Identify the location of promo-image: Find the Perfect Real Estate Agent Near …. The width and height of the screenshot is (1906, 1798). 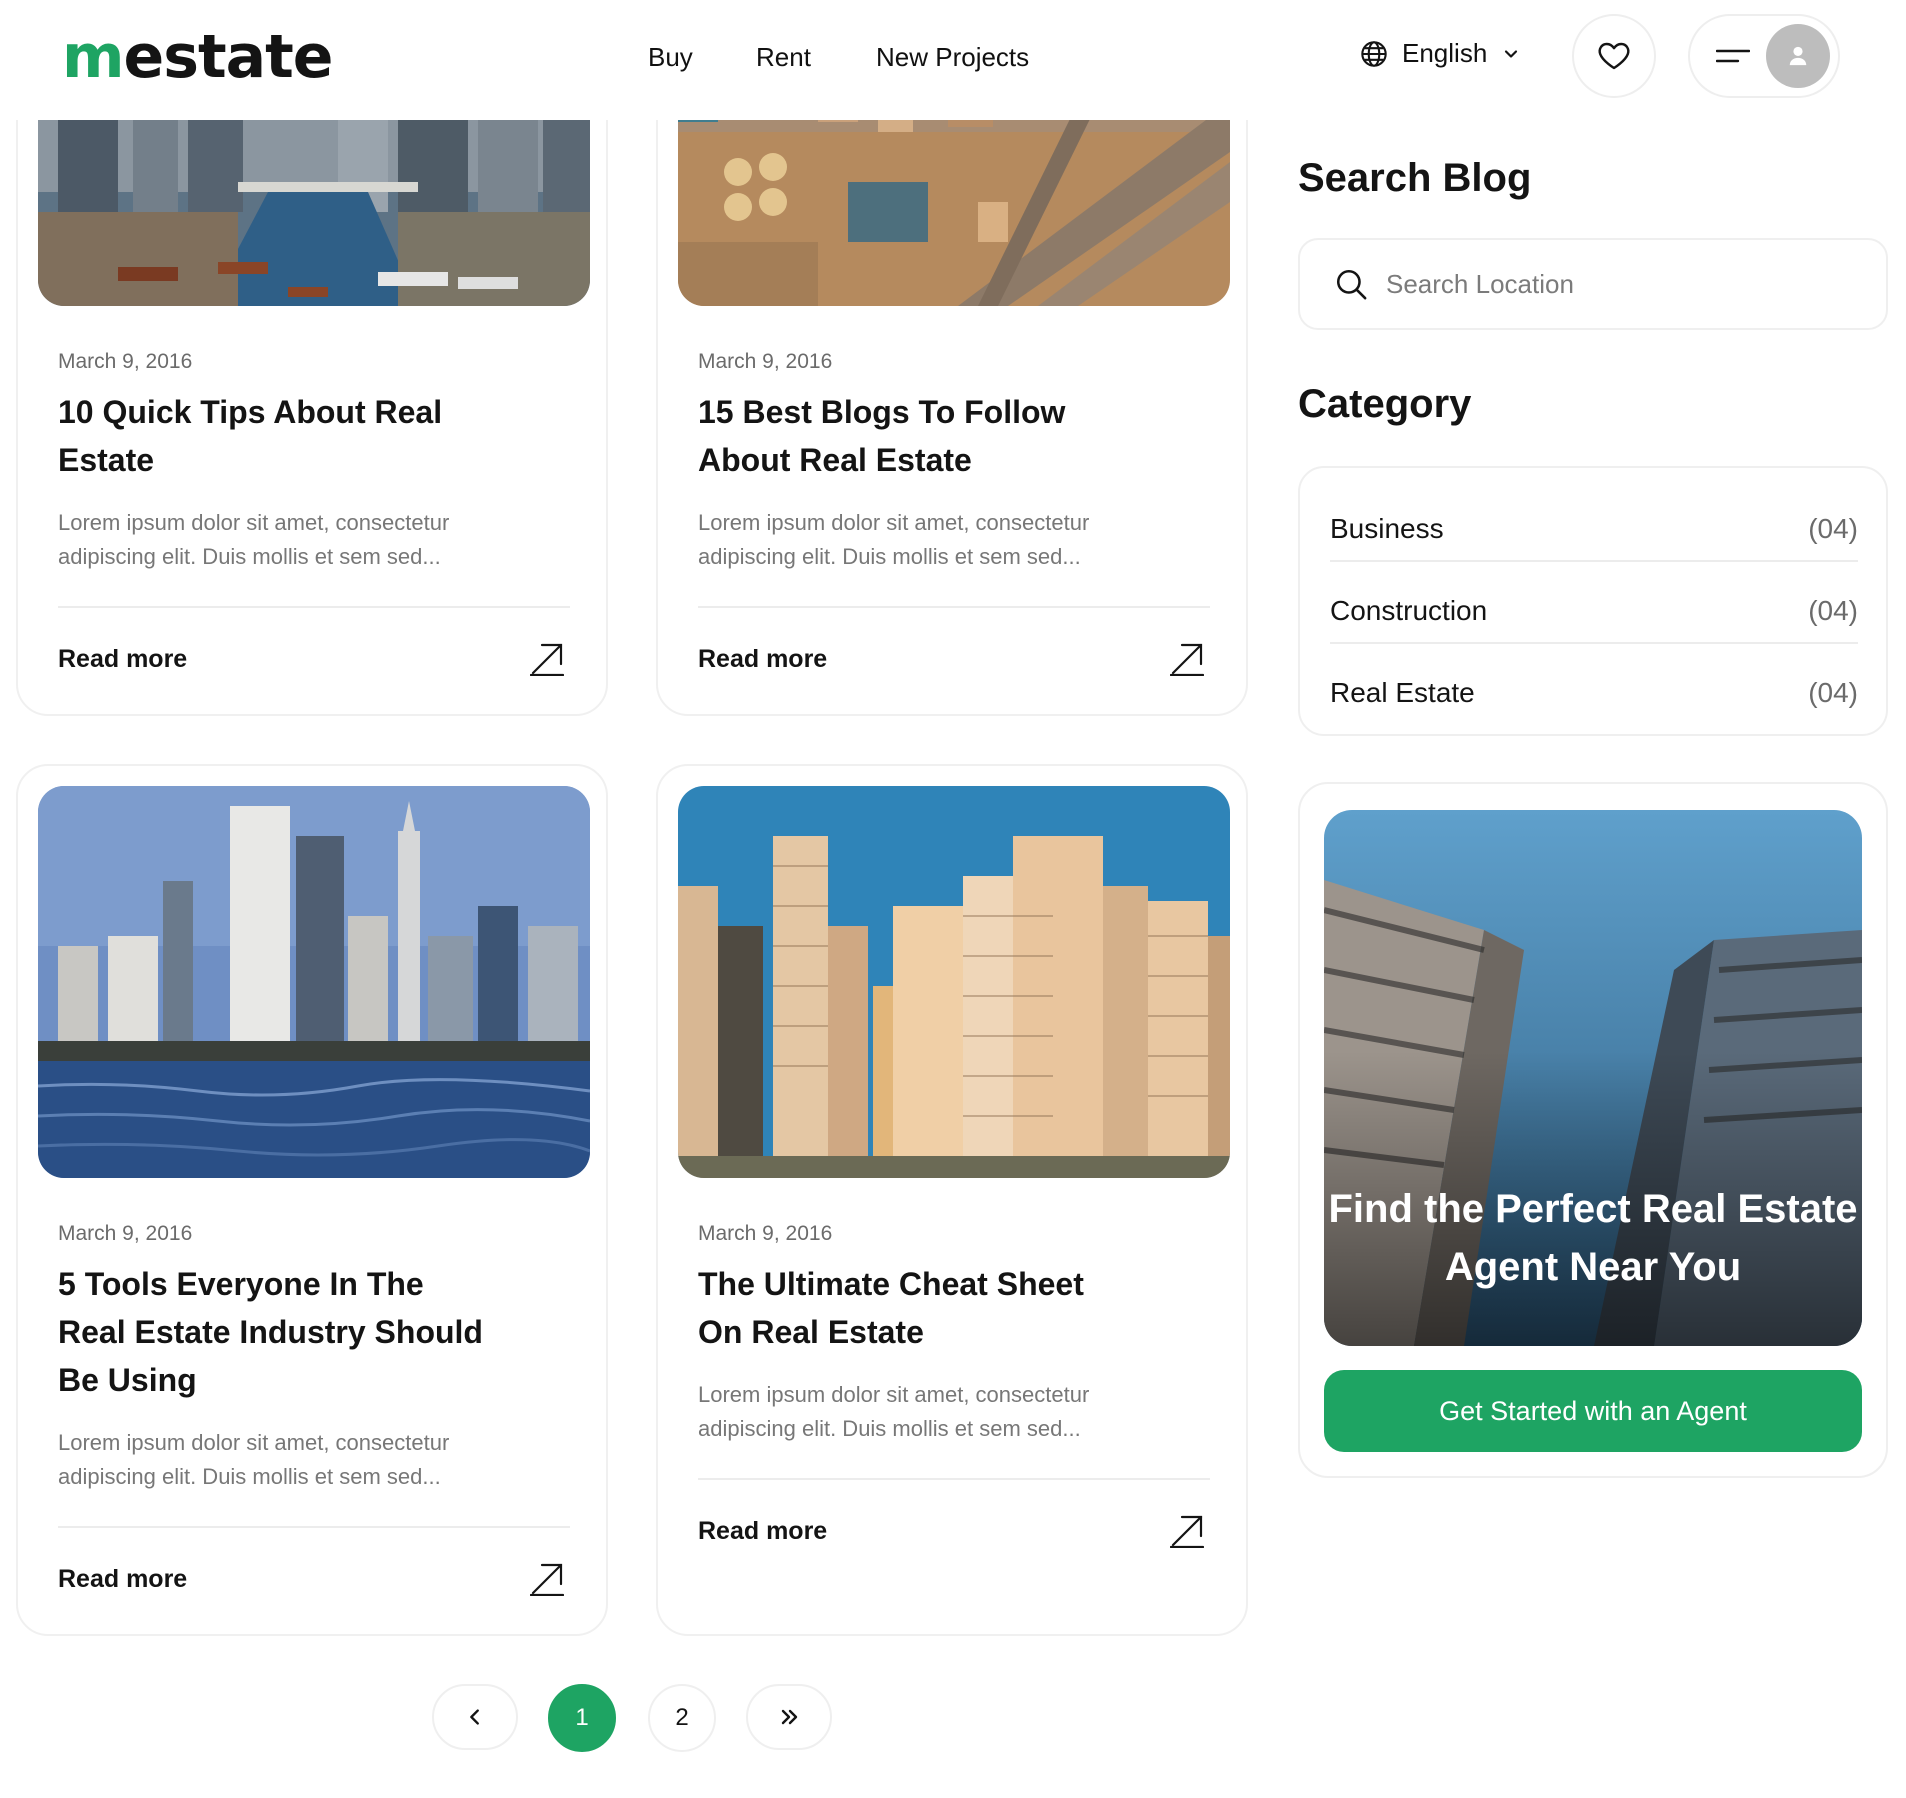
(1593, 1078).